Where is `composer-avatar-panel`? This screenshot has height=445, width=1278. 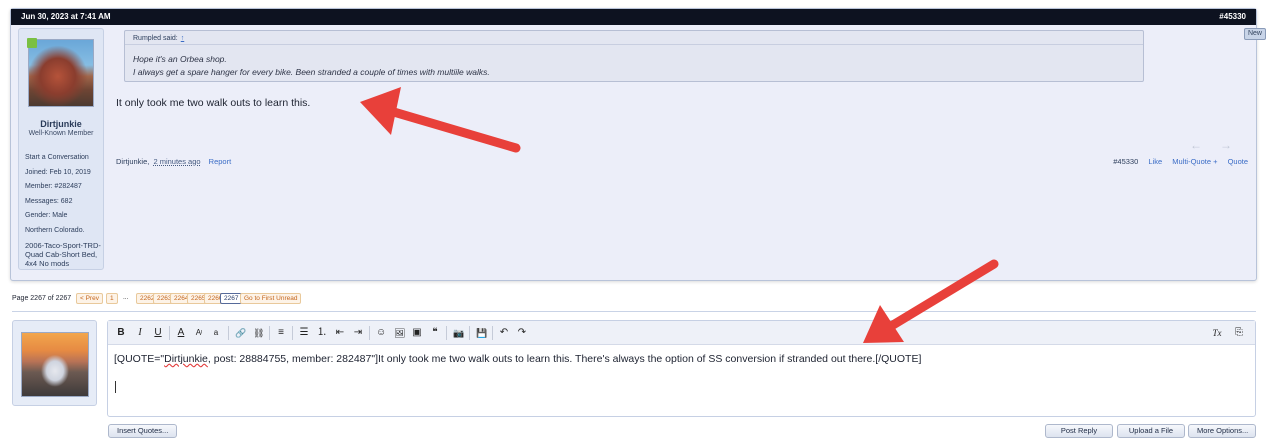 composer-avatar-panel is located at coordinates (54, 363).